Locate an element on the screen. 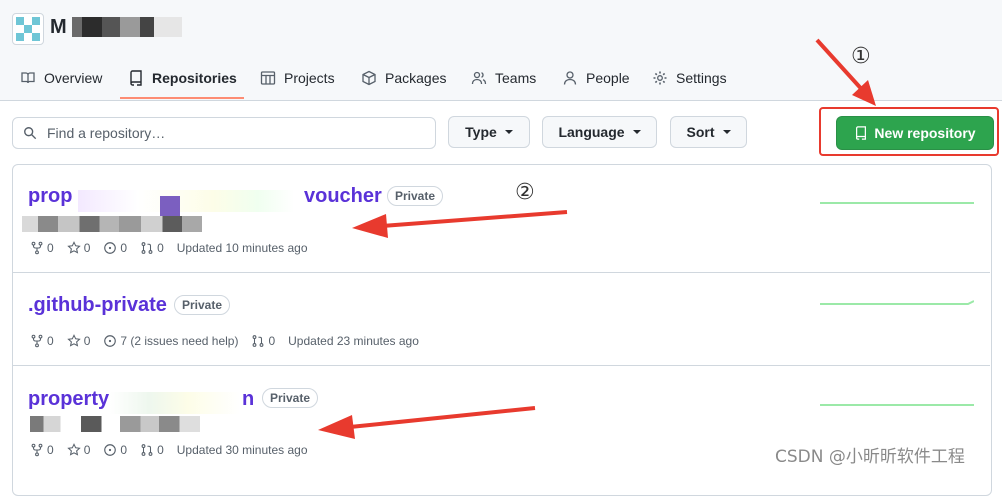 The image size is (1002, 496). search-input is located at coordinates (237, 133).